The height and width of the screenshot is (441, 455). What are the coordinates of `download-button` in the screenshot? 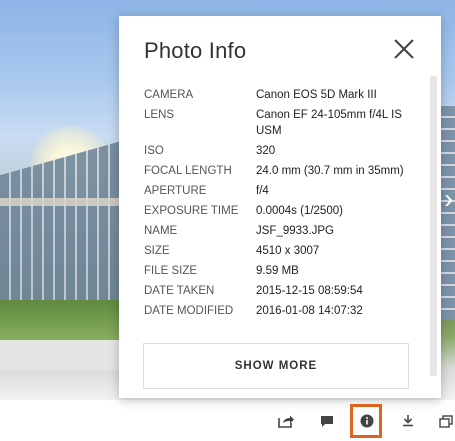 It's located at (408, 421).